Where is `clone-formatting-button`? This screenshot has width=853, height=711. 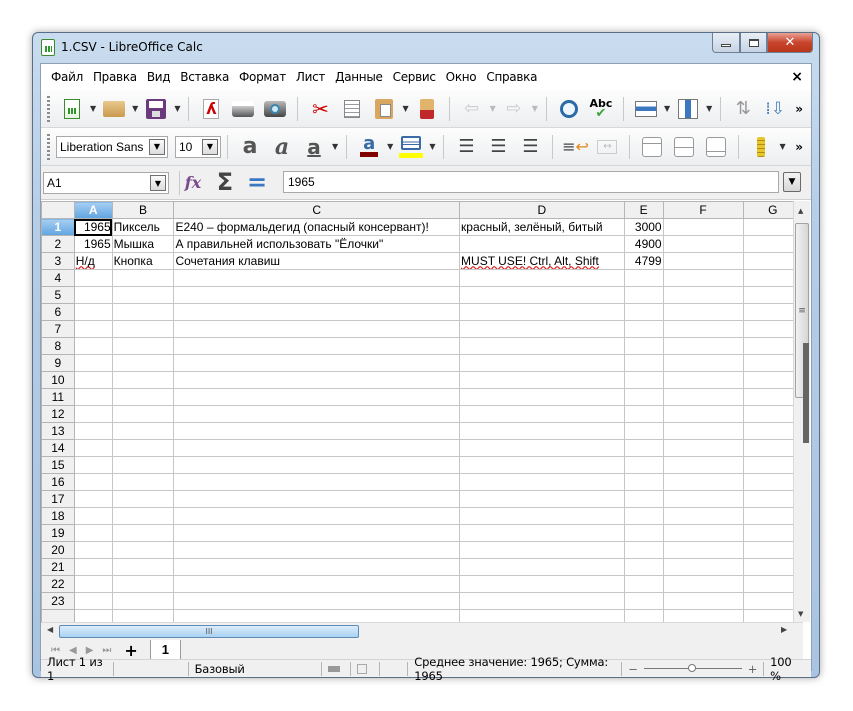 clone-formatting-button is located at coordinates (427, 109).